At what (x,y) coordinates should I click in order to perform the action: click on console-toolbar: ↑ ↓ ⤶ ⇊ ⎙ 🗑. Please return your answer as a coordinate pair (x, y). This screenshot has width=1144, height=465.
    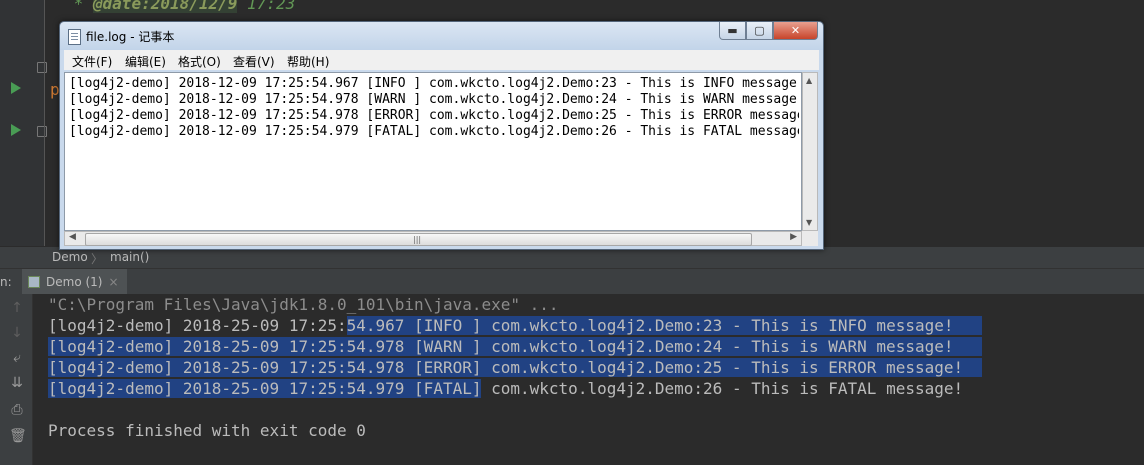
    Looking at the image, I should click on (16, 379).